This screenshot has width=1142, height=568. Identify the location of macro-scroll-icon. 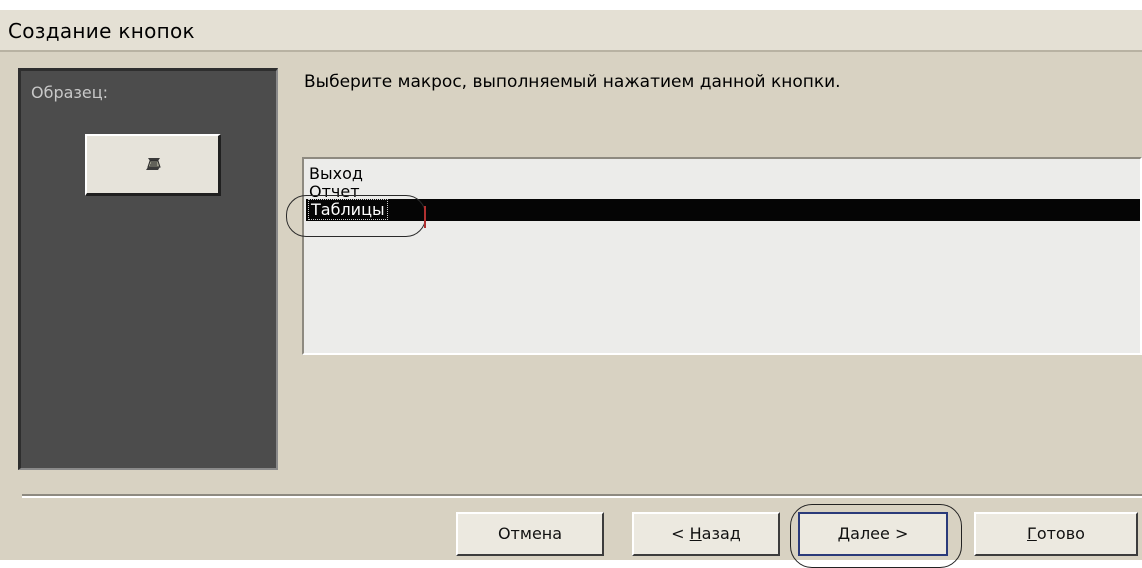
(154, 164).